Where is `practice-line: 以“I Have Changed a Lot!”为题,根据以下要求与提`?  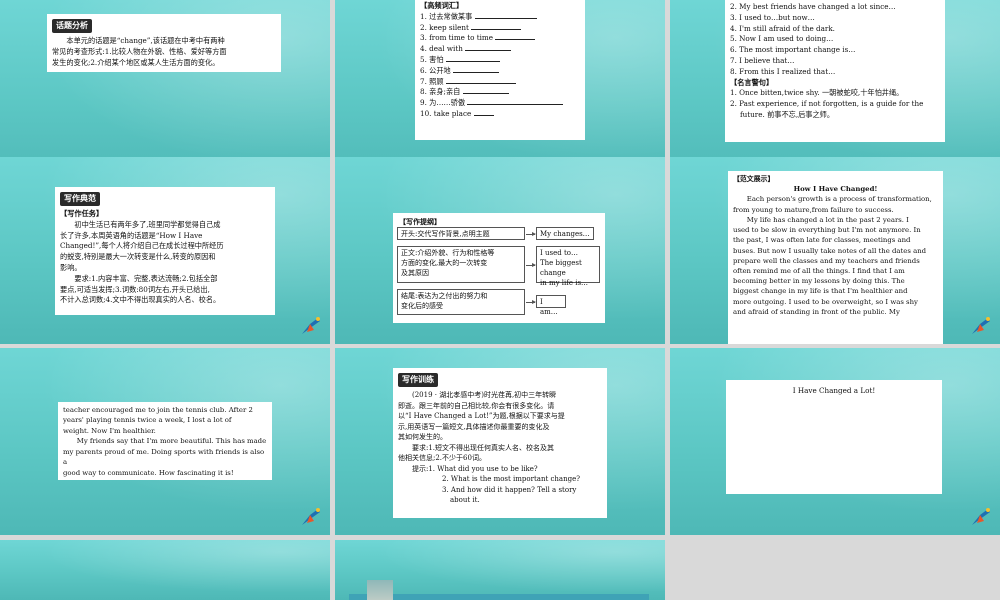
practice-line: 以“I Have Changed a Lot!”为题,根据以下要求与提 is located at coordinates (481, 416).